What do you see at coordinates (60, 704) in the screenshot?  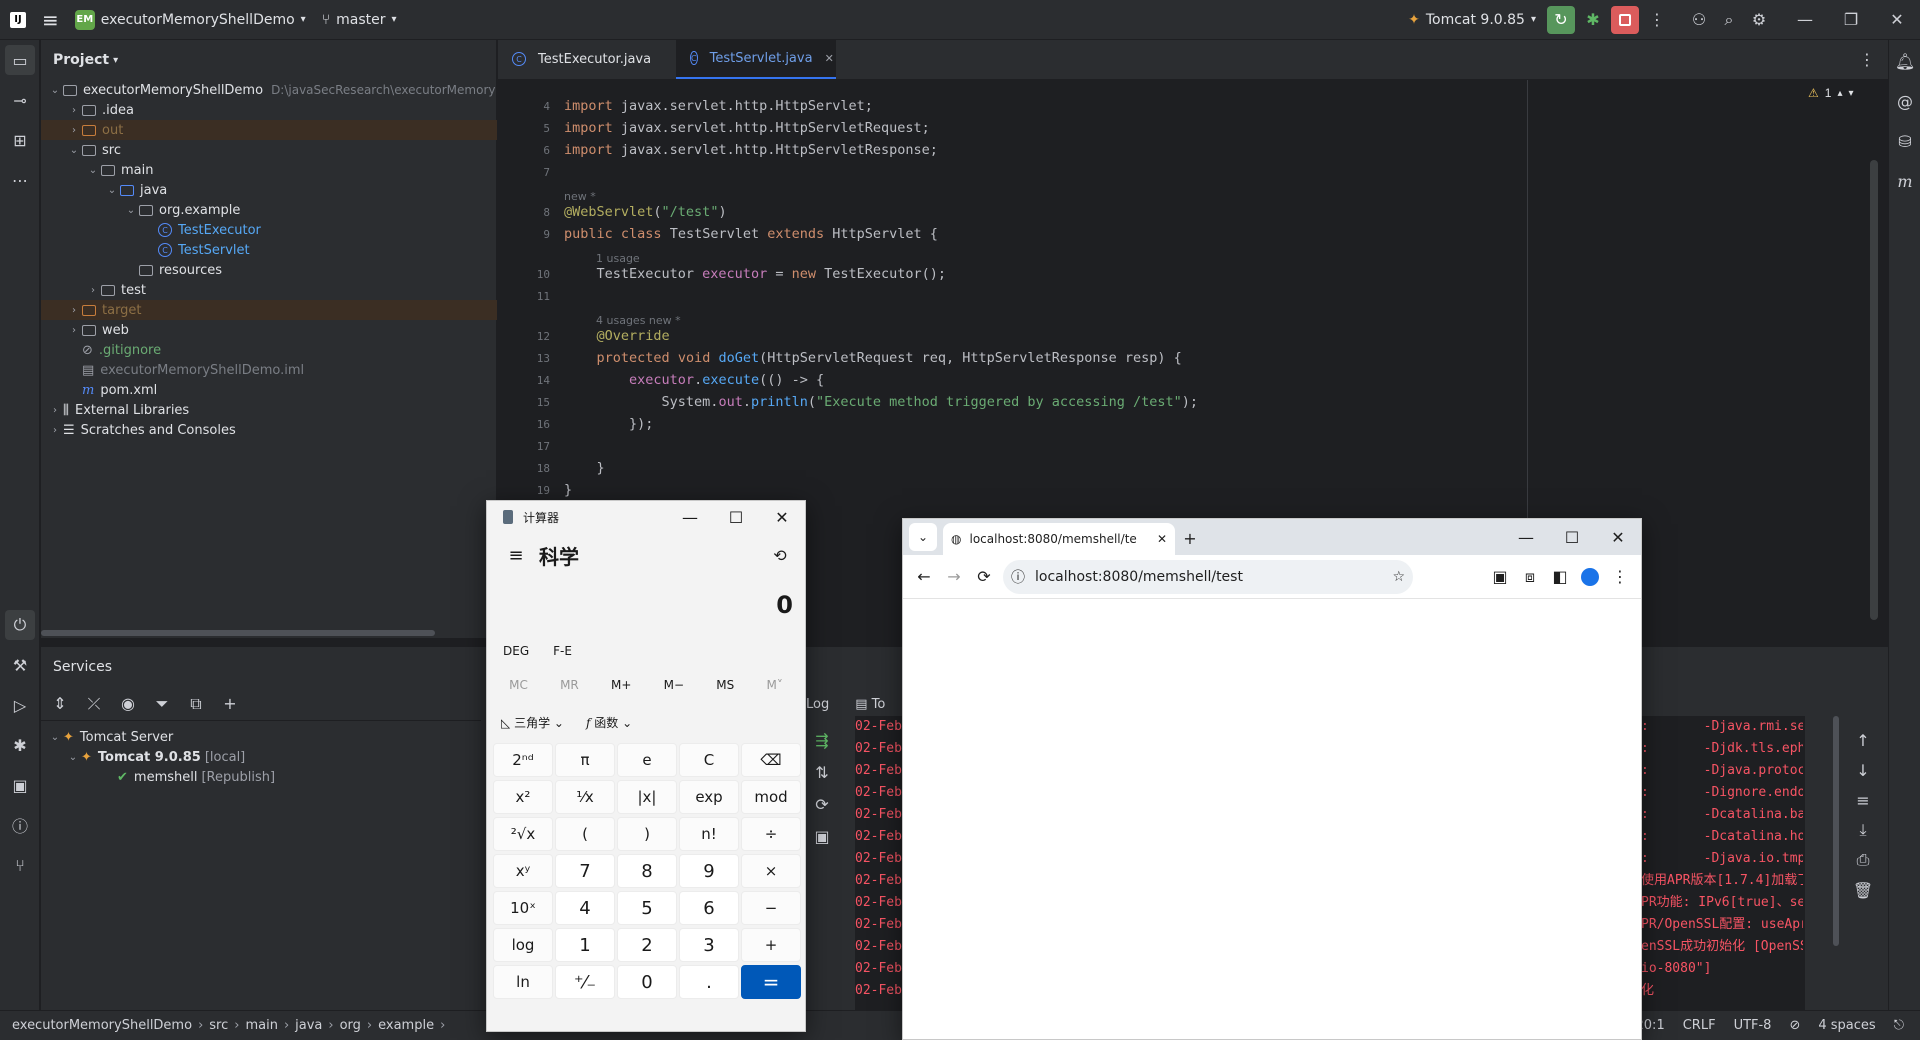 I see `expand-all-button: ⇕` at bounding box center [60, 704].